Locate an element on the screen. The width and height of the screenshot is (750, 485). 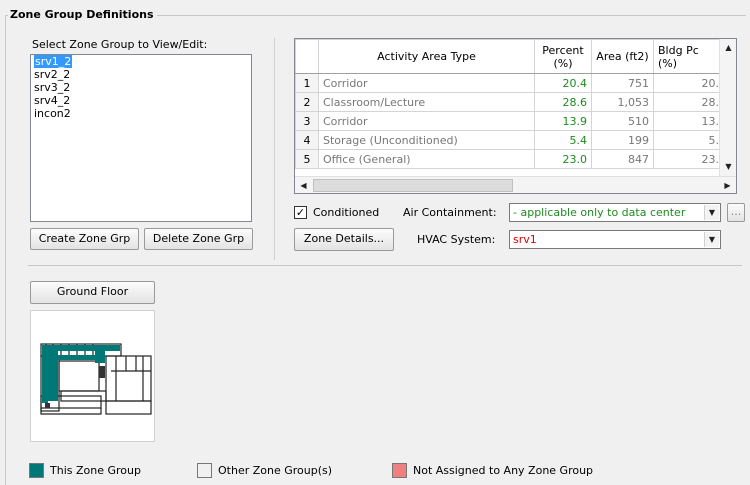
list-item: srv4_2 is located at coordinates (141, 100).